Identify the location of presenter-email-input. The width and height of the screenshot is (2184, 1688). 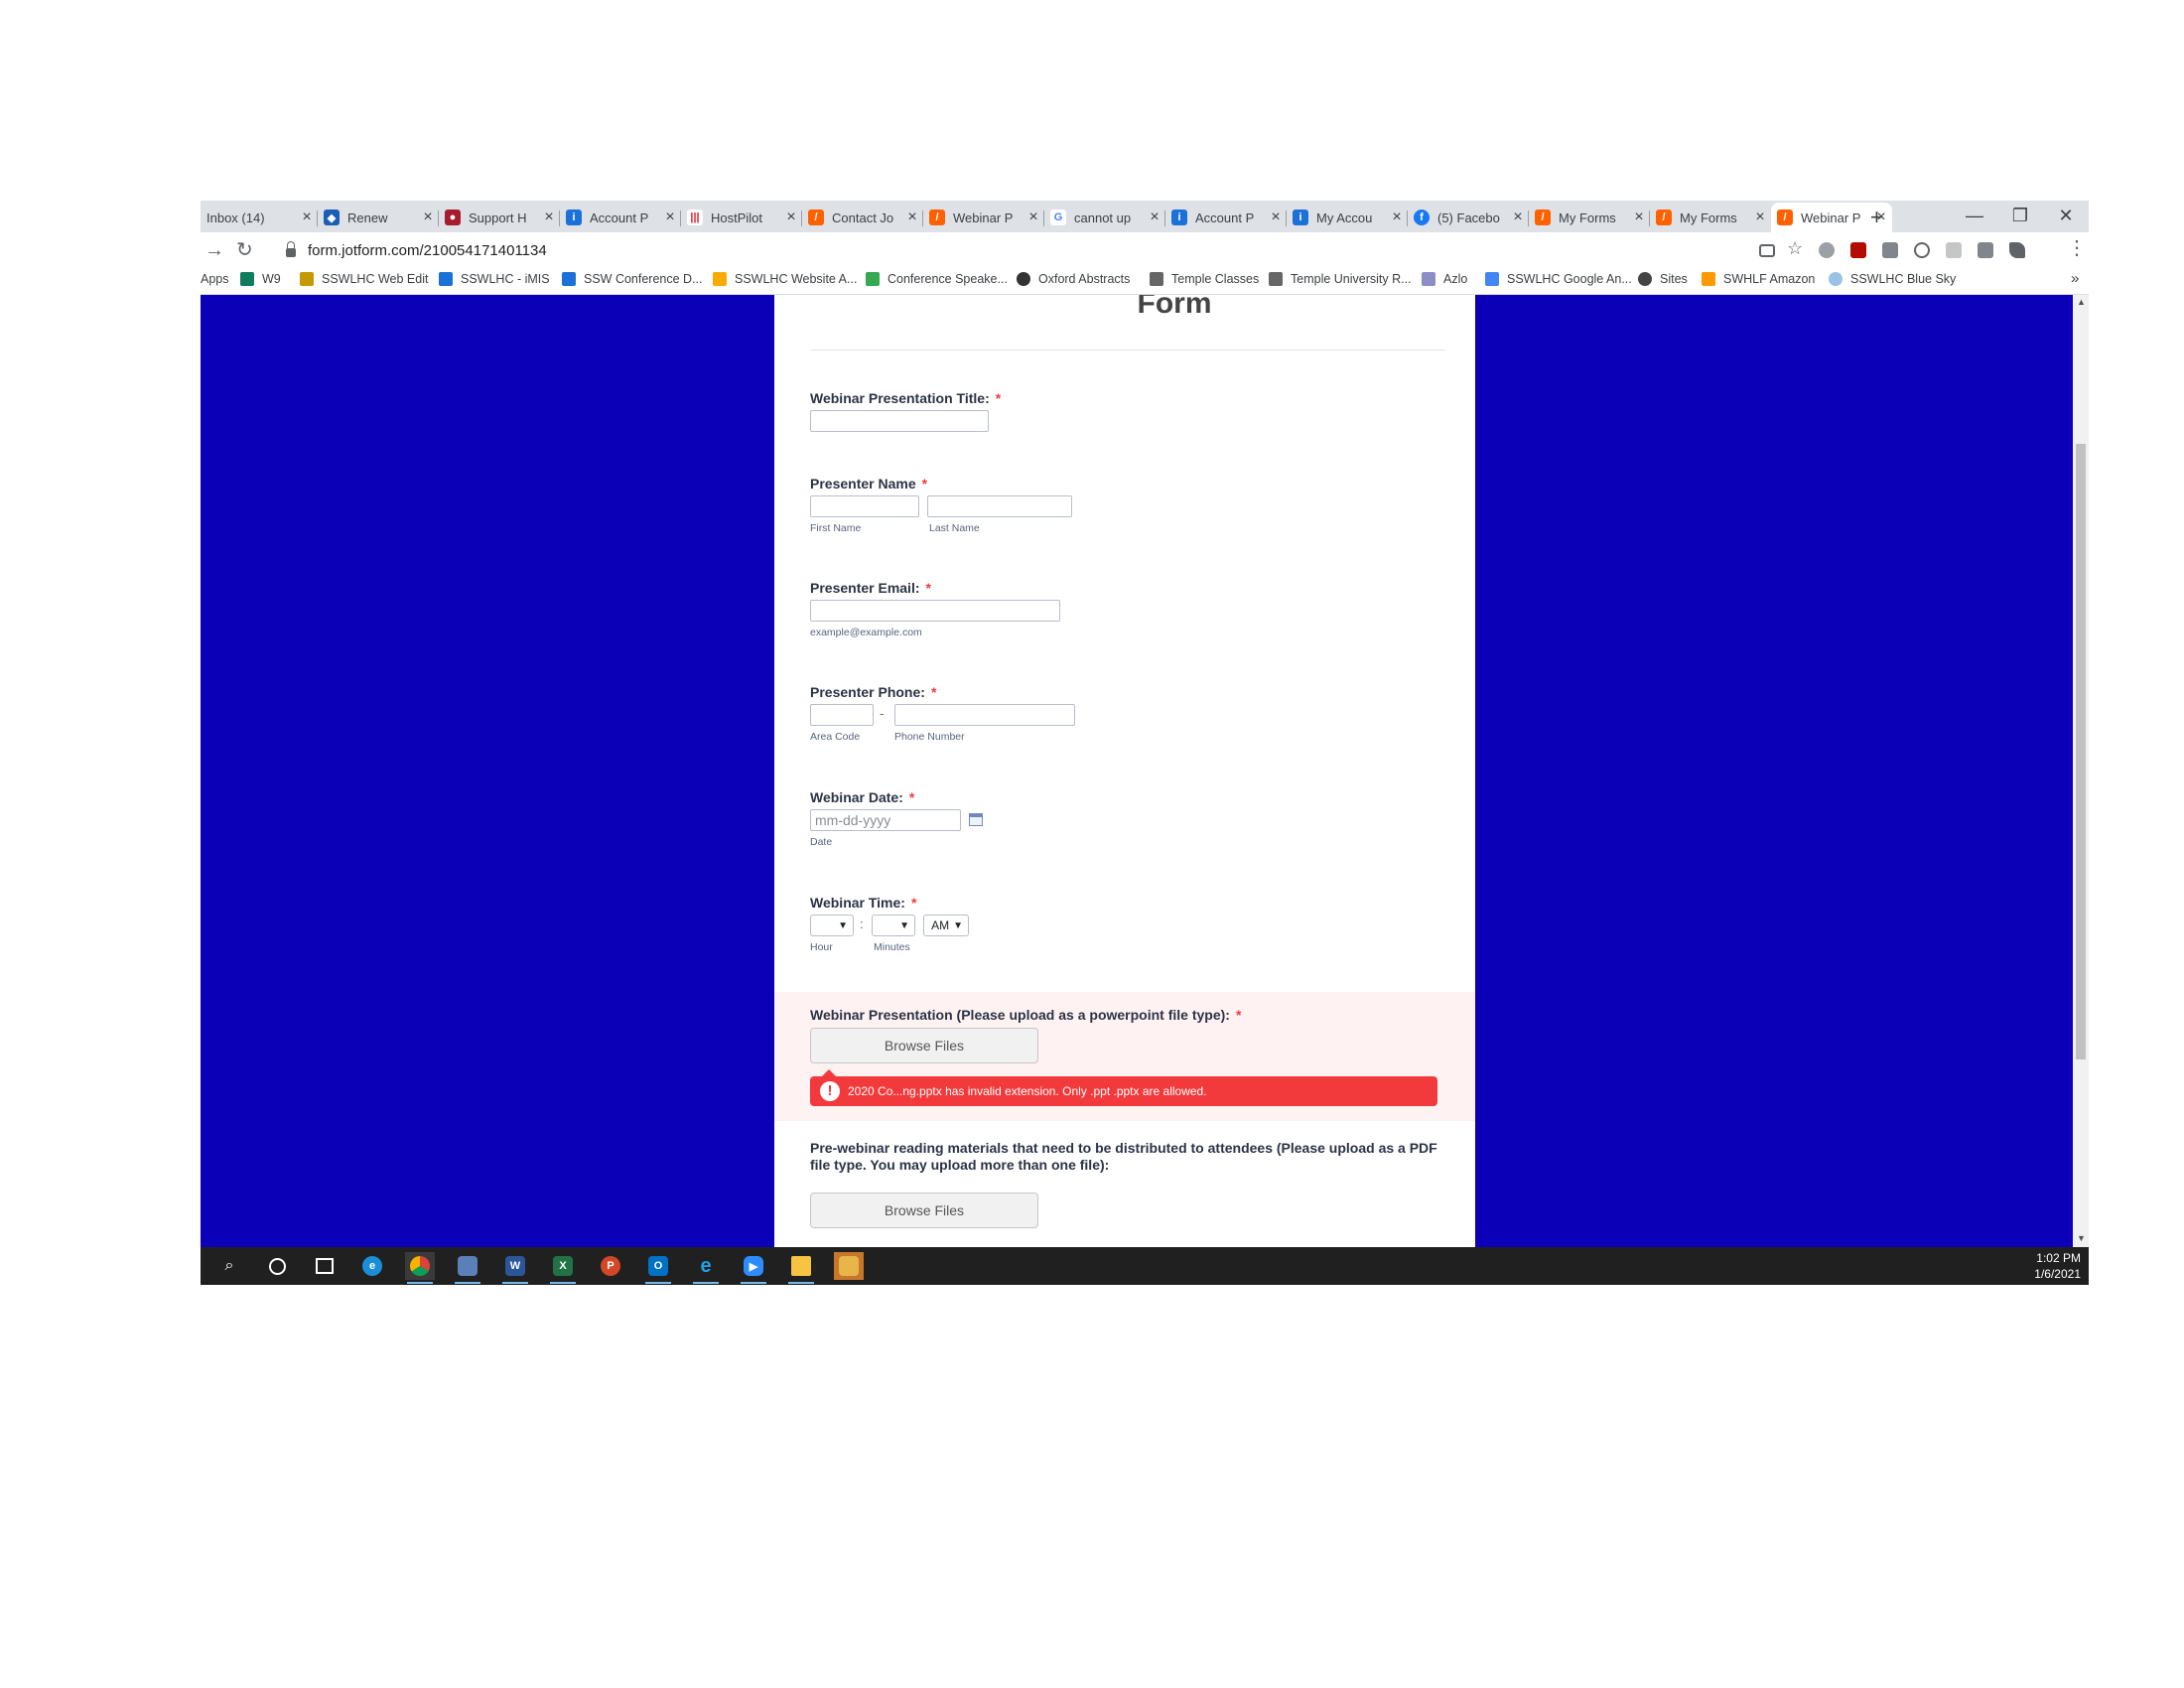
(935, 611).